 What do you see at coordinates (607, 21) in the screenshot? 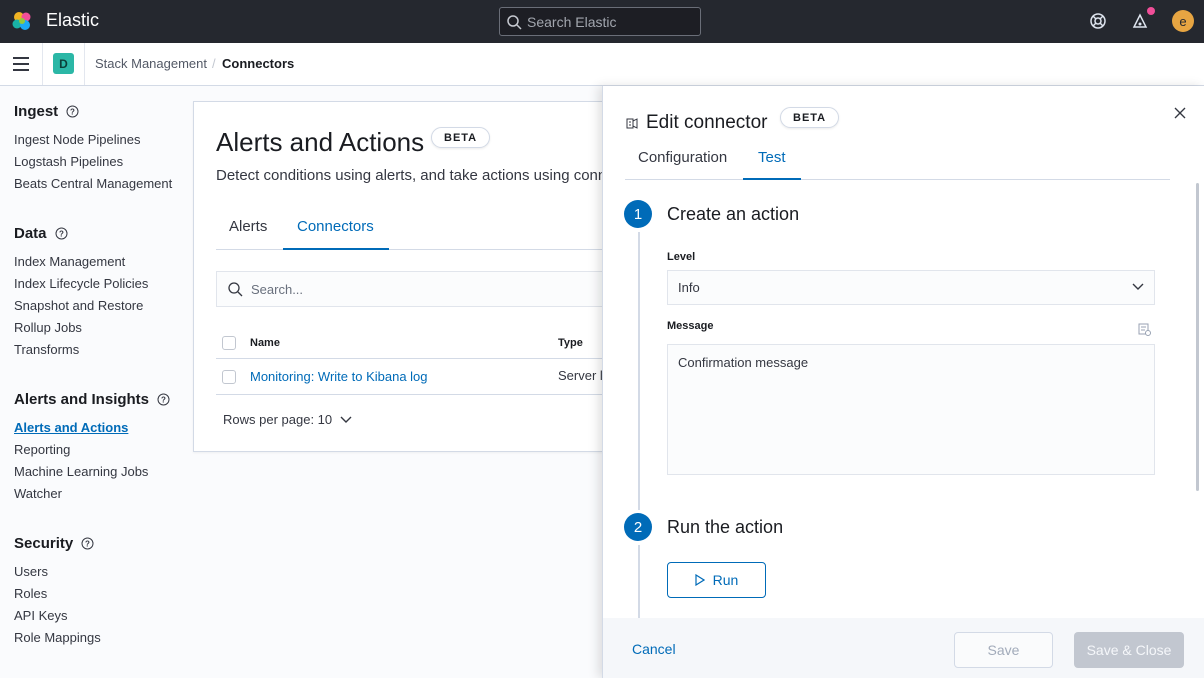
I see `global-search-input` at bounding box center [607, 21].